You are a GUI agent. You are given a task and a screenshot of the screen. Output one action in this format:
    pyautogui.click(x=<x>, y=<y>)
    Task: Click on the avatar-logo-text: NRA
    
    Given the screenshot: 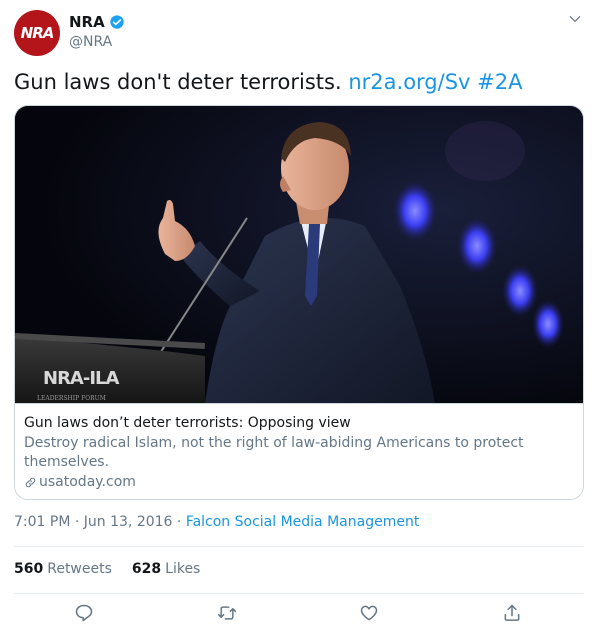 What is the action you would take?
    pyautogui.click(x=37, y=33)
    